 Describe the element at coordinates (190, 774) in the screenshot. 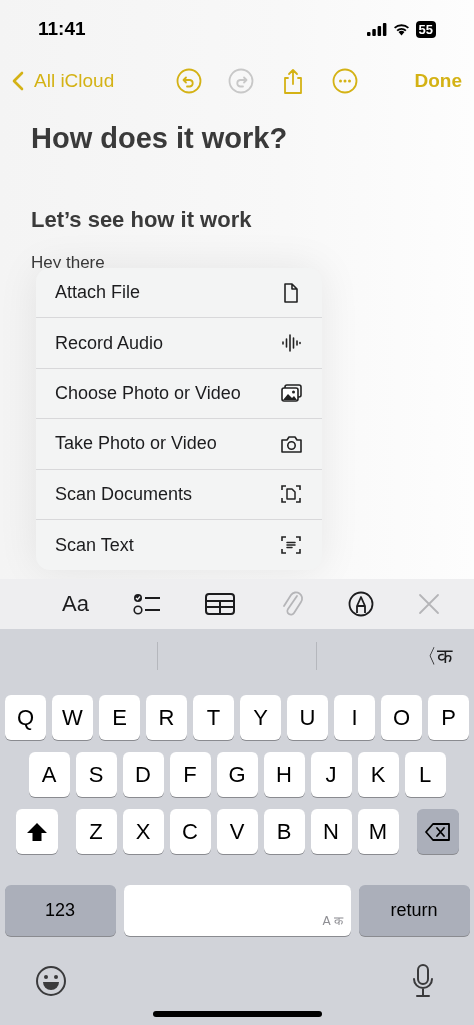

I see `letter-key: F` at that location.